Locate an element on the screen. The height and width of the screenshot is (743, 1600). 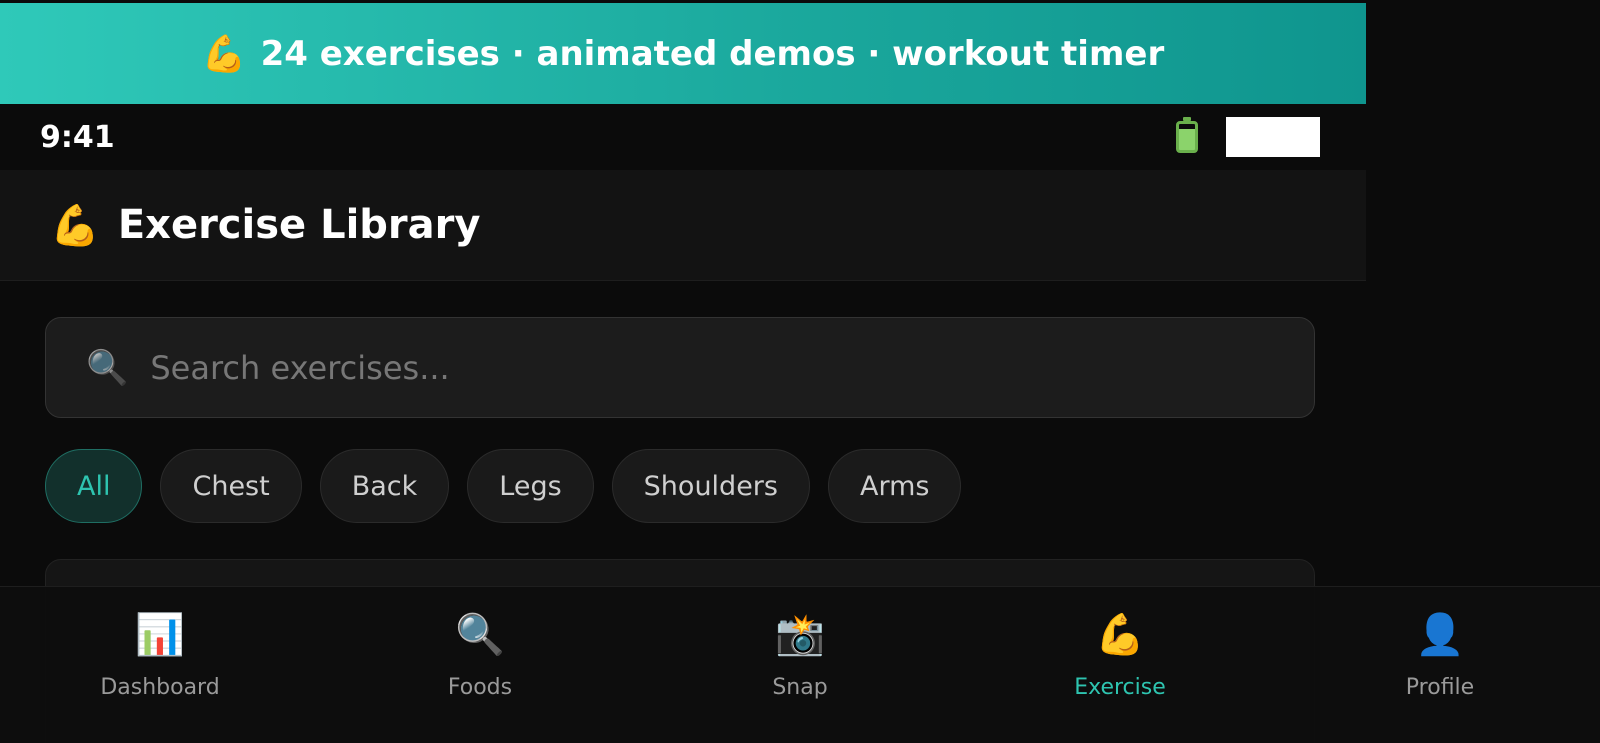
camera-icon: 📸 is located at coordinates (800, 635).